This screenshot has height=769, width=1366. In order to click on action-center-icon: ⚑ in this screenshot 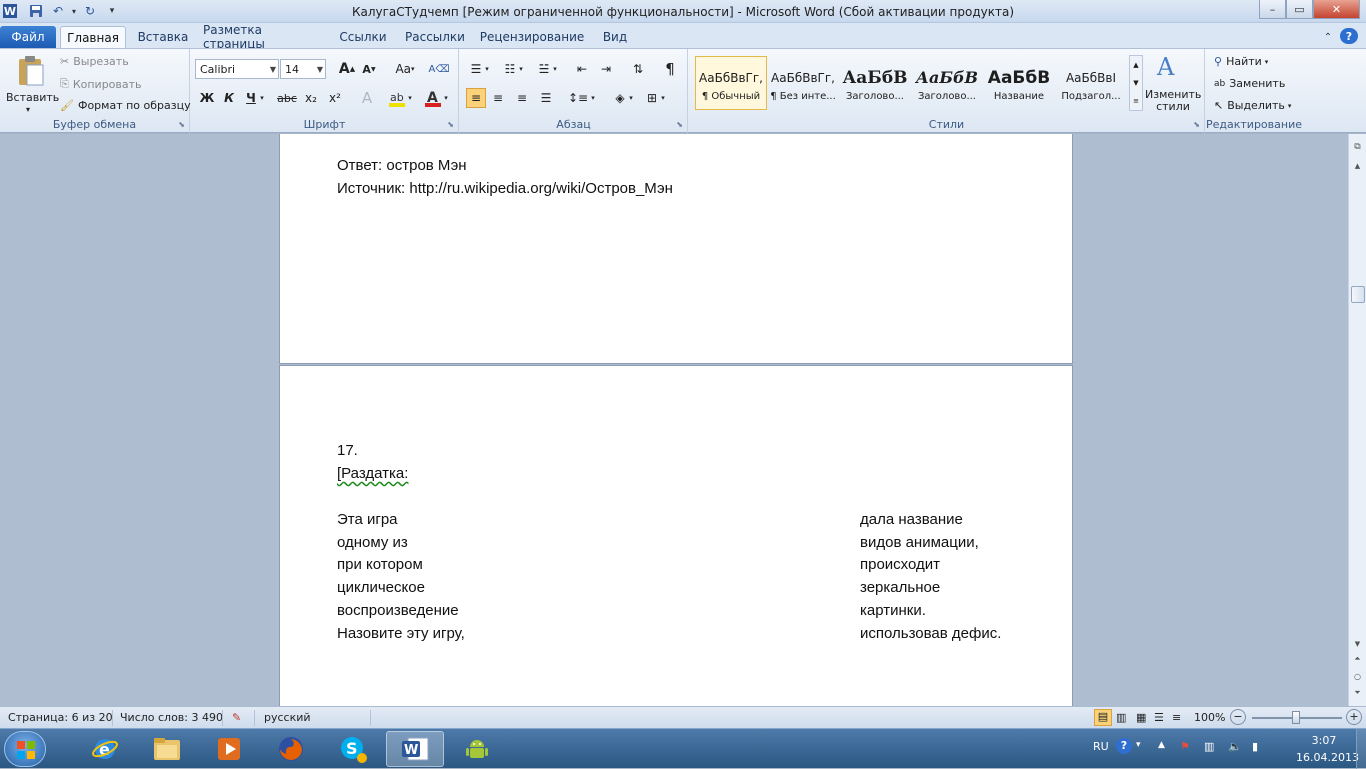, I will do `click(1185, 746)`.